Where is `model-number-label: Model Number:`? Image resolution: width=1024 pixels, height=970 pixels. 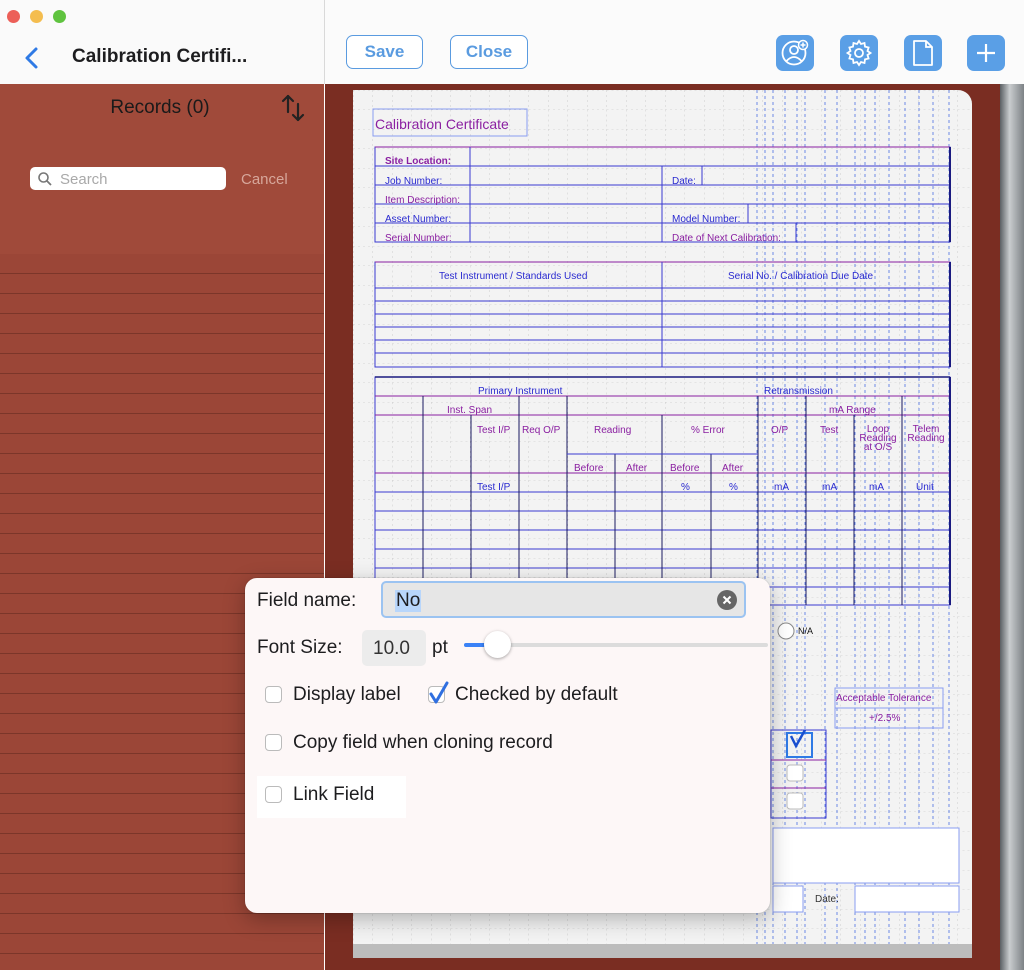
model-number-label: Model Number: is located at coordinates (706, 219).